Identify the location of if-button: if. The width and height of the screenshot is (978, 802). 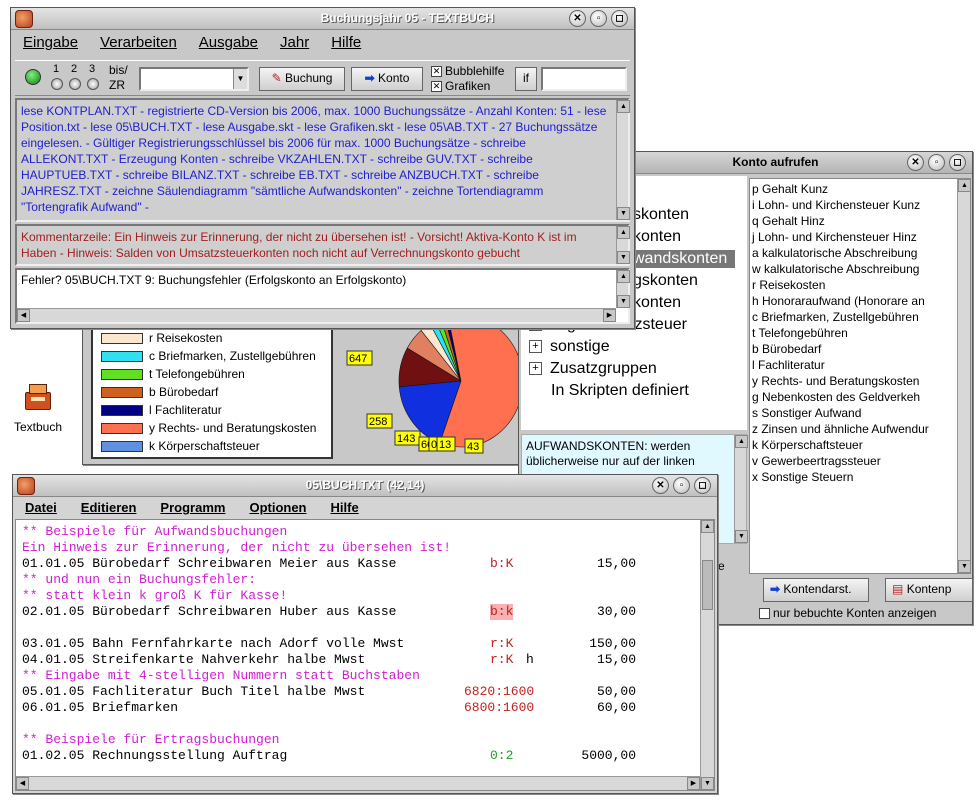
(526, 79).